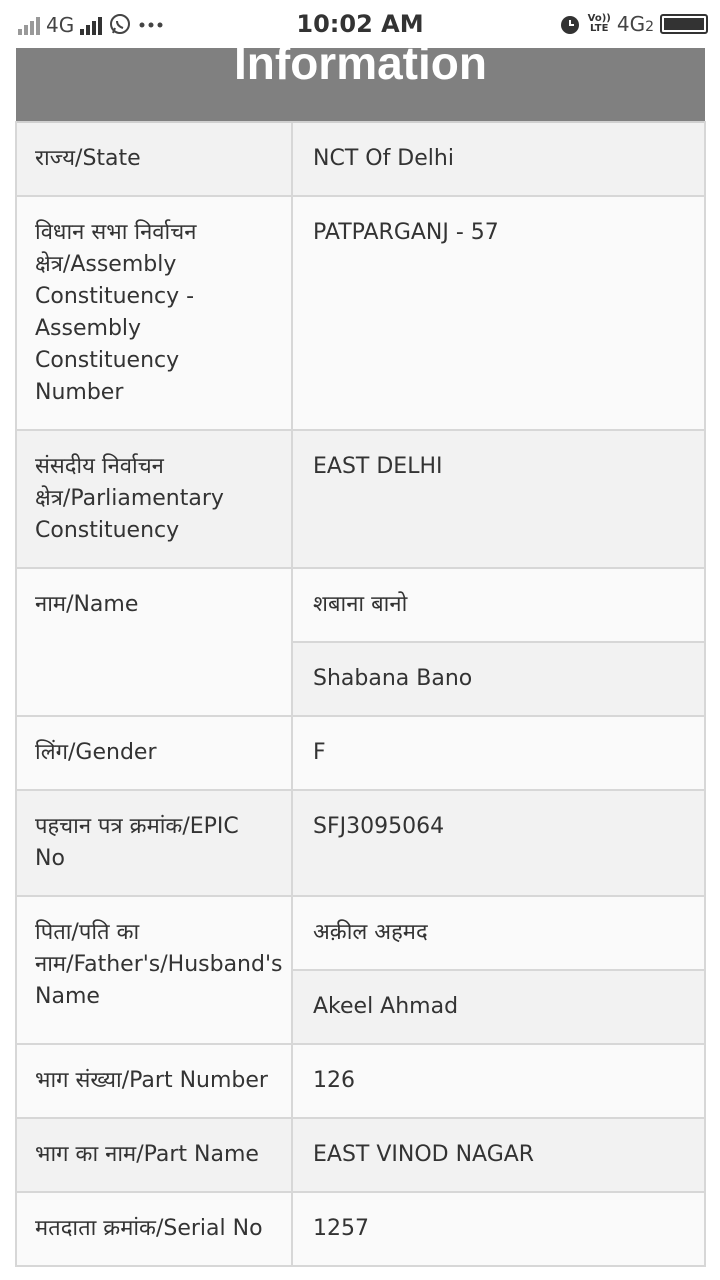 The image size is (720, 1280). What do you see at coordinates (155, 753) in the screenshot?
I see `row-label: लिंग/Gender` at bounding box center [155, 753].